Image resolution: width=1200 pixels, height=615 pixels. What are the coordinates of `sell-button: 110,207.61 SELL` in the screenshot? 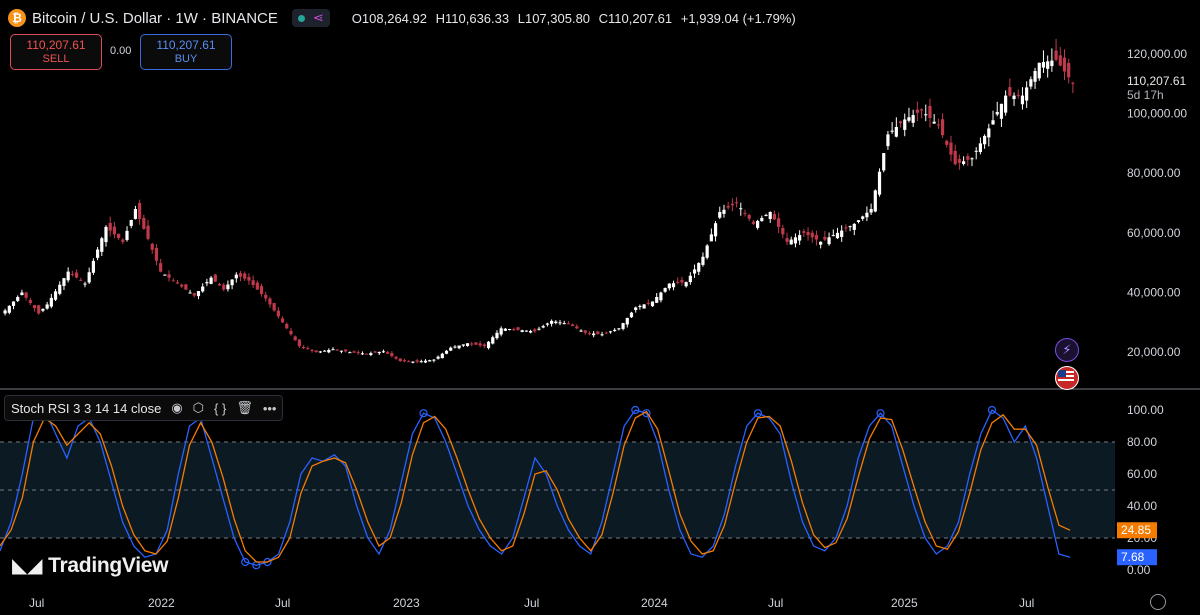 It's located at (56, 52).